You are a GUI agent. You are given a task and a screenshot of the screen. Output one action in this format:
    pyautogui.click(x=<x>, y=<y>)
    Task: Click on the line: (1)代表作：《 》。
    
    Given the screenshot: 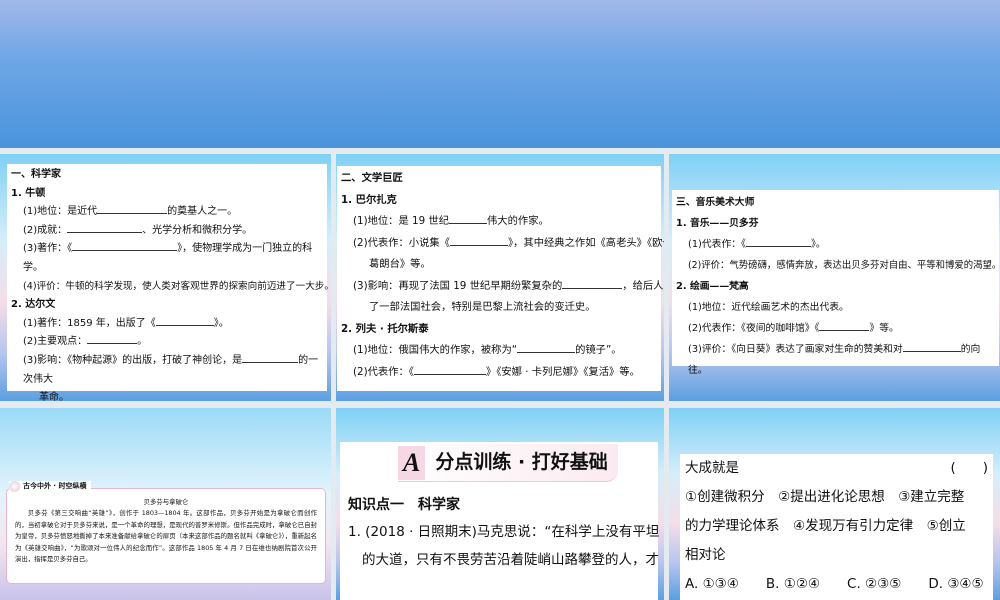 What is the action you would take?
    pyautogui.click(x=835, y=244)
    